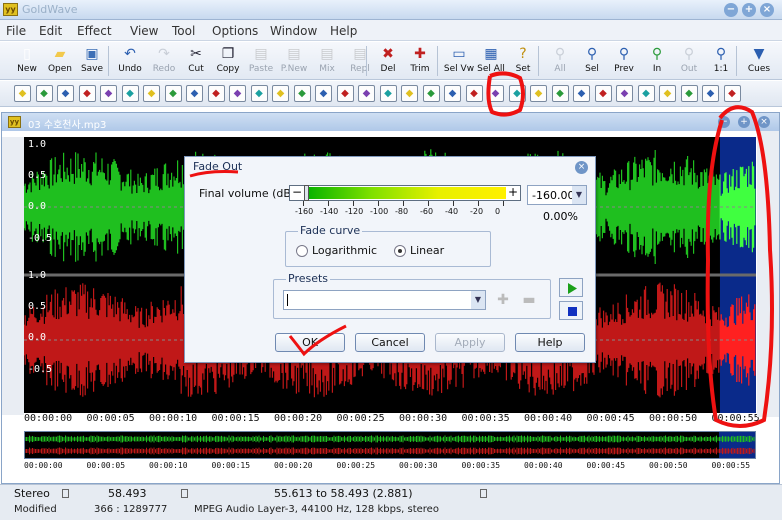 Image resolution: width=782 pixels, height=520 pixels. I want to click on overview-canvas, so click(390, 445).